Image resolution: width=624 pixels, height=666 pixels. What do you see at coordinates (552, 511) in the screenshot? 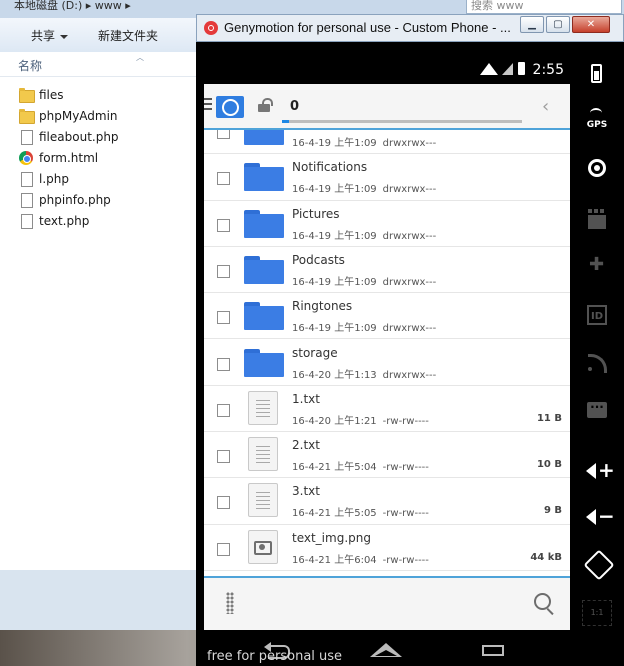
I see `file-size: 9 B` at bounding box center [552, 511].